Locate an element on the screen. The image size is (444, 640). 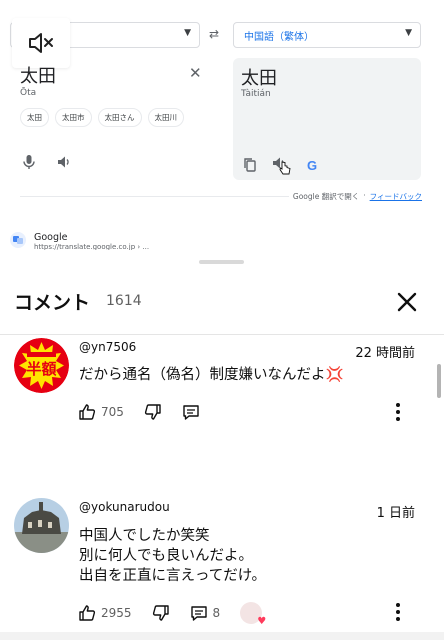
mute-icon is located at coordinates (41, 43).